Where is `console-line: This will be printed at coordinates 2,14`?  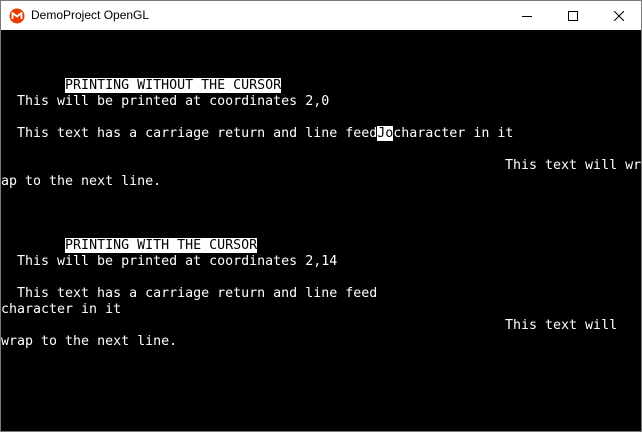
console-line: This will be printed at coordinates 2,14 is located at coordinates (177, 261).